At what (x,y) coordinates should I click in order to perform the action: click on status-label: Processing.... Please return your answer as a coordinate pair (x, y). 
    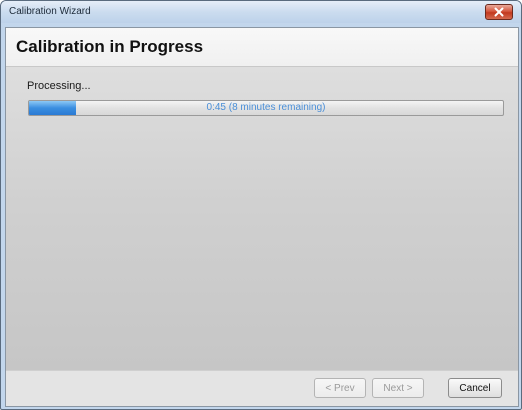
    Looking at the image, I should click on (59, 86).